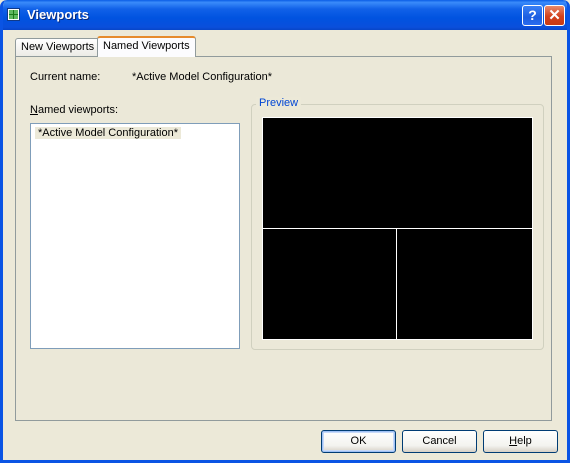  Describe the element at coordinates (358, 441) in the screenshot. I see `ok-button: OK` at that location.